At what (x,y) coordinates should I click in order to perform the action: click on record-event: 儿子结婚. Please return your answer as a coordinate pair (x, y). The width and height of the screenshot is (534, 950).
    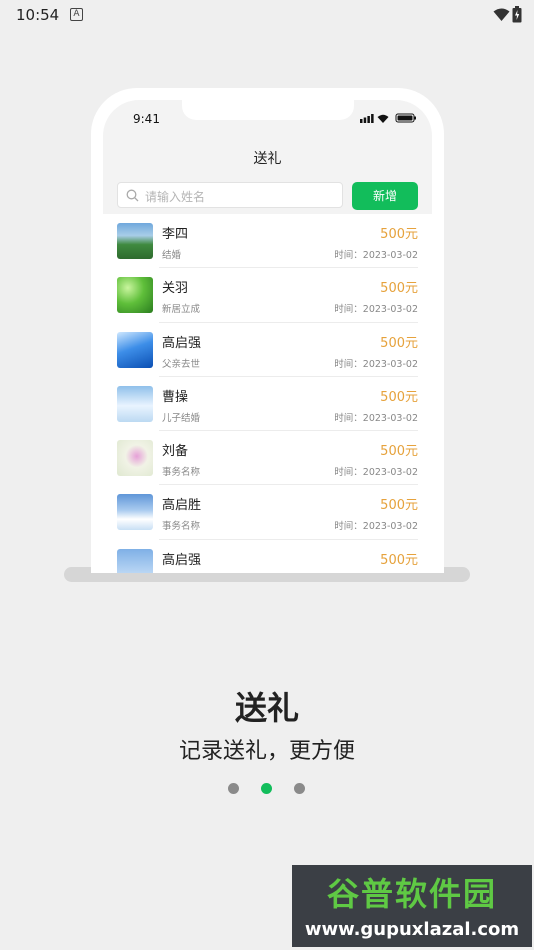
    Looking at the image, I should click on (181, 418).